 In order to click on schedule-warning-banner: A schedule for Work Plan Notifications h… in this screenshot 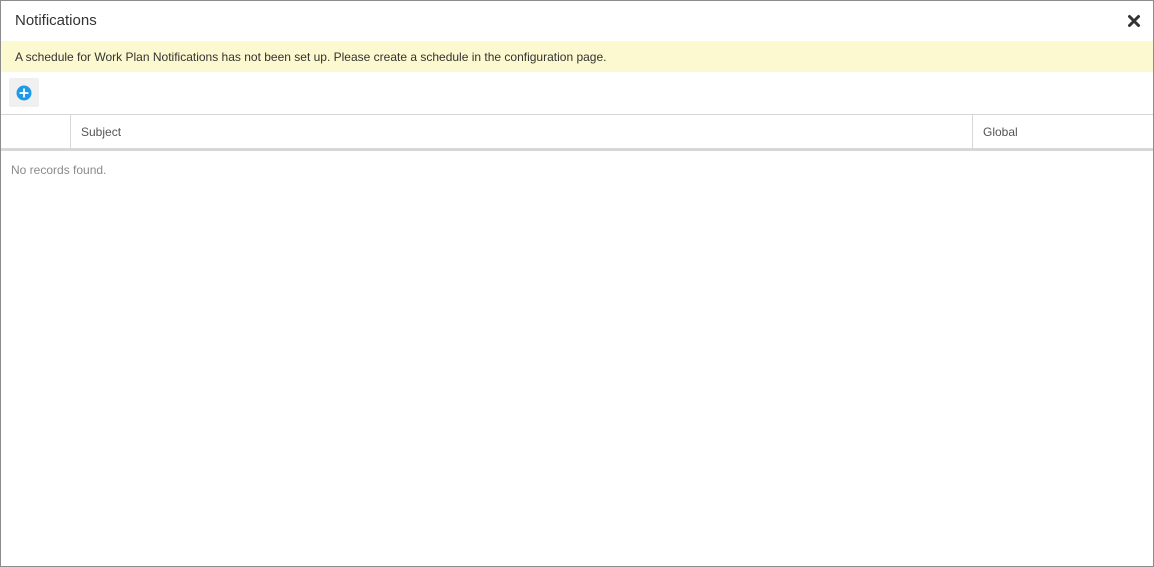, I will do `click(577, 56)`.